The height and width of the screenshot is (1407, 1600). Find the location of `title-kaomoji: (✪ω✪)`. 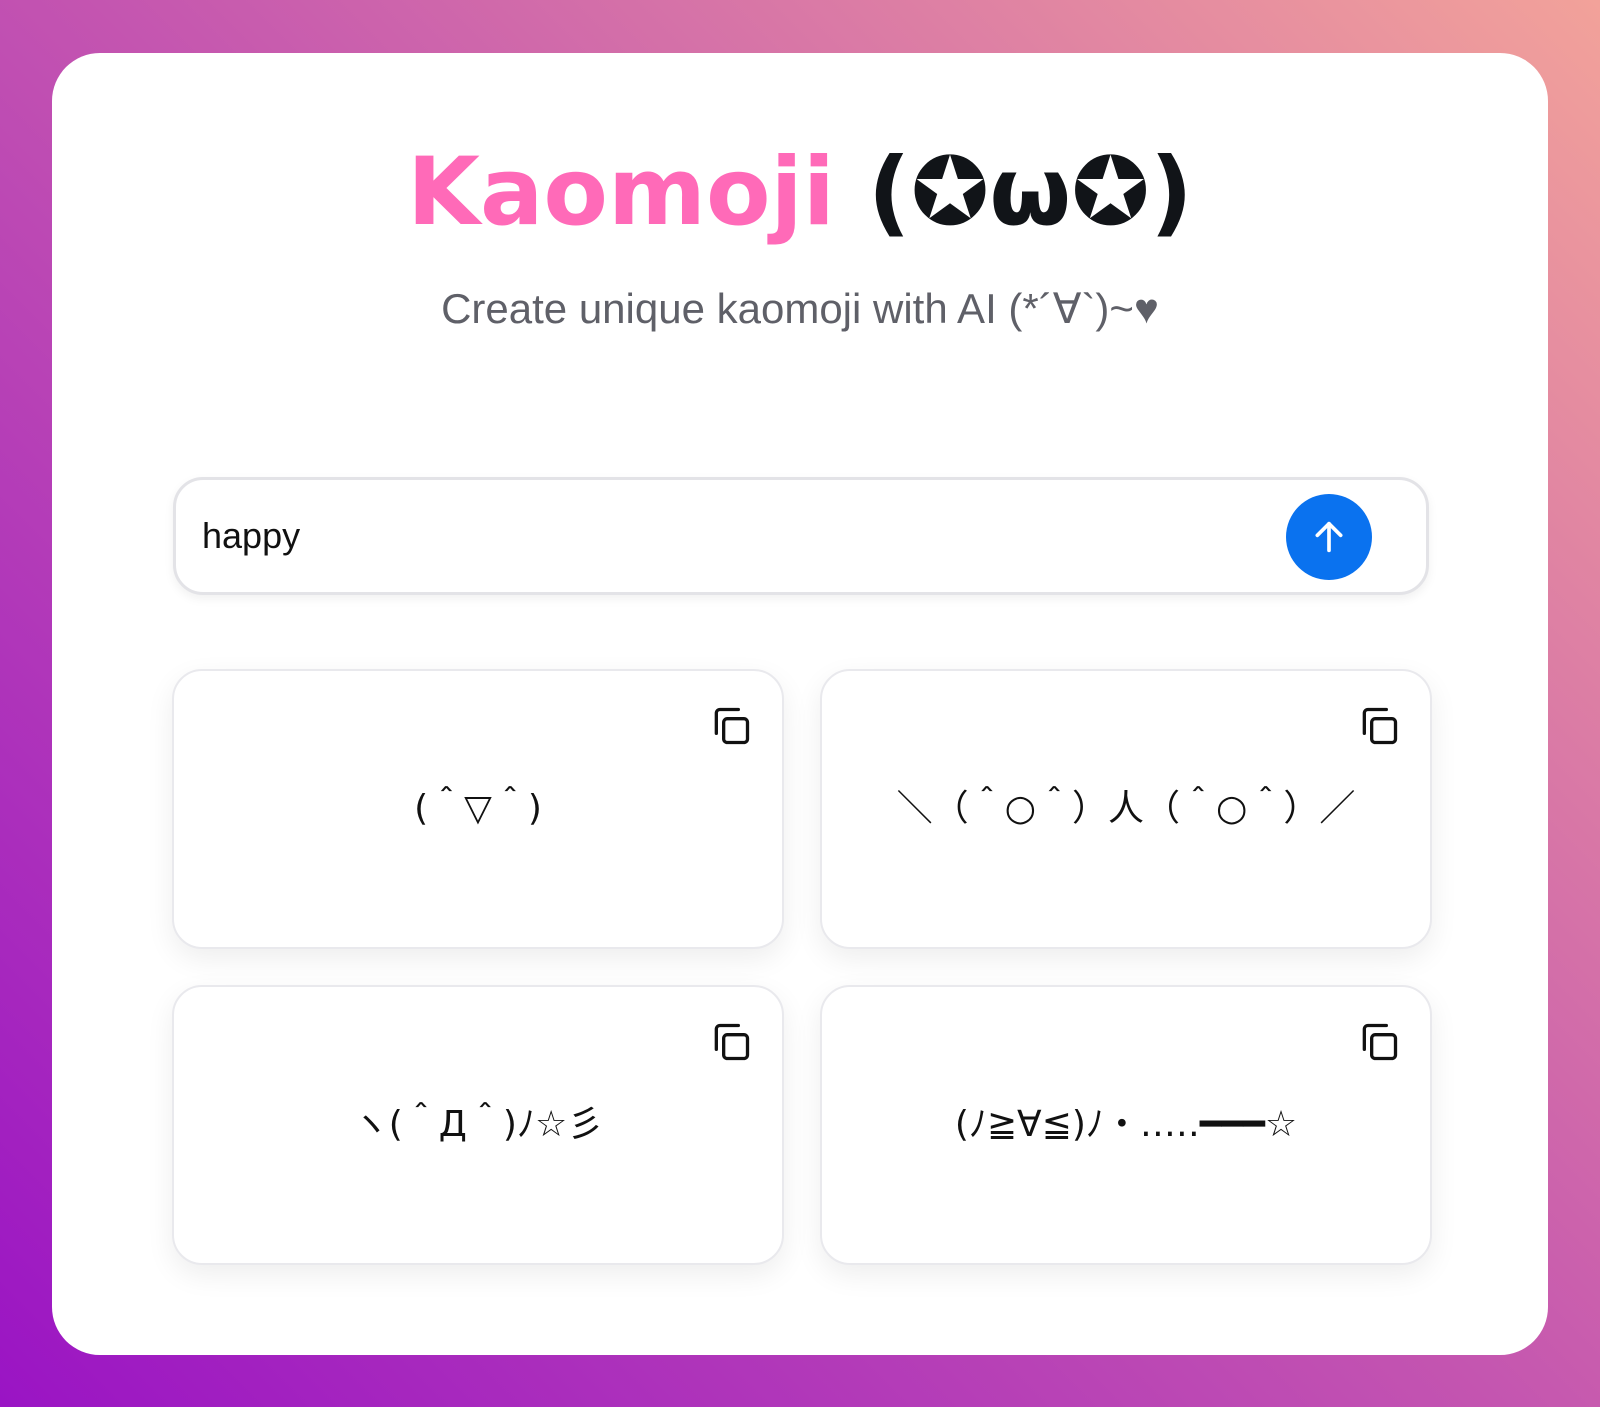

title-kaomoji: (✪ω✪) is located at coordinates (1030, 192).